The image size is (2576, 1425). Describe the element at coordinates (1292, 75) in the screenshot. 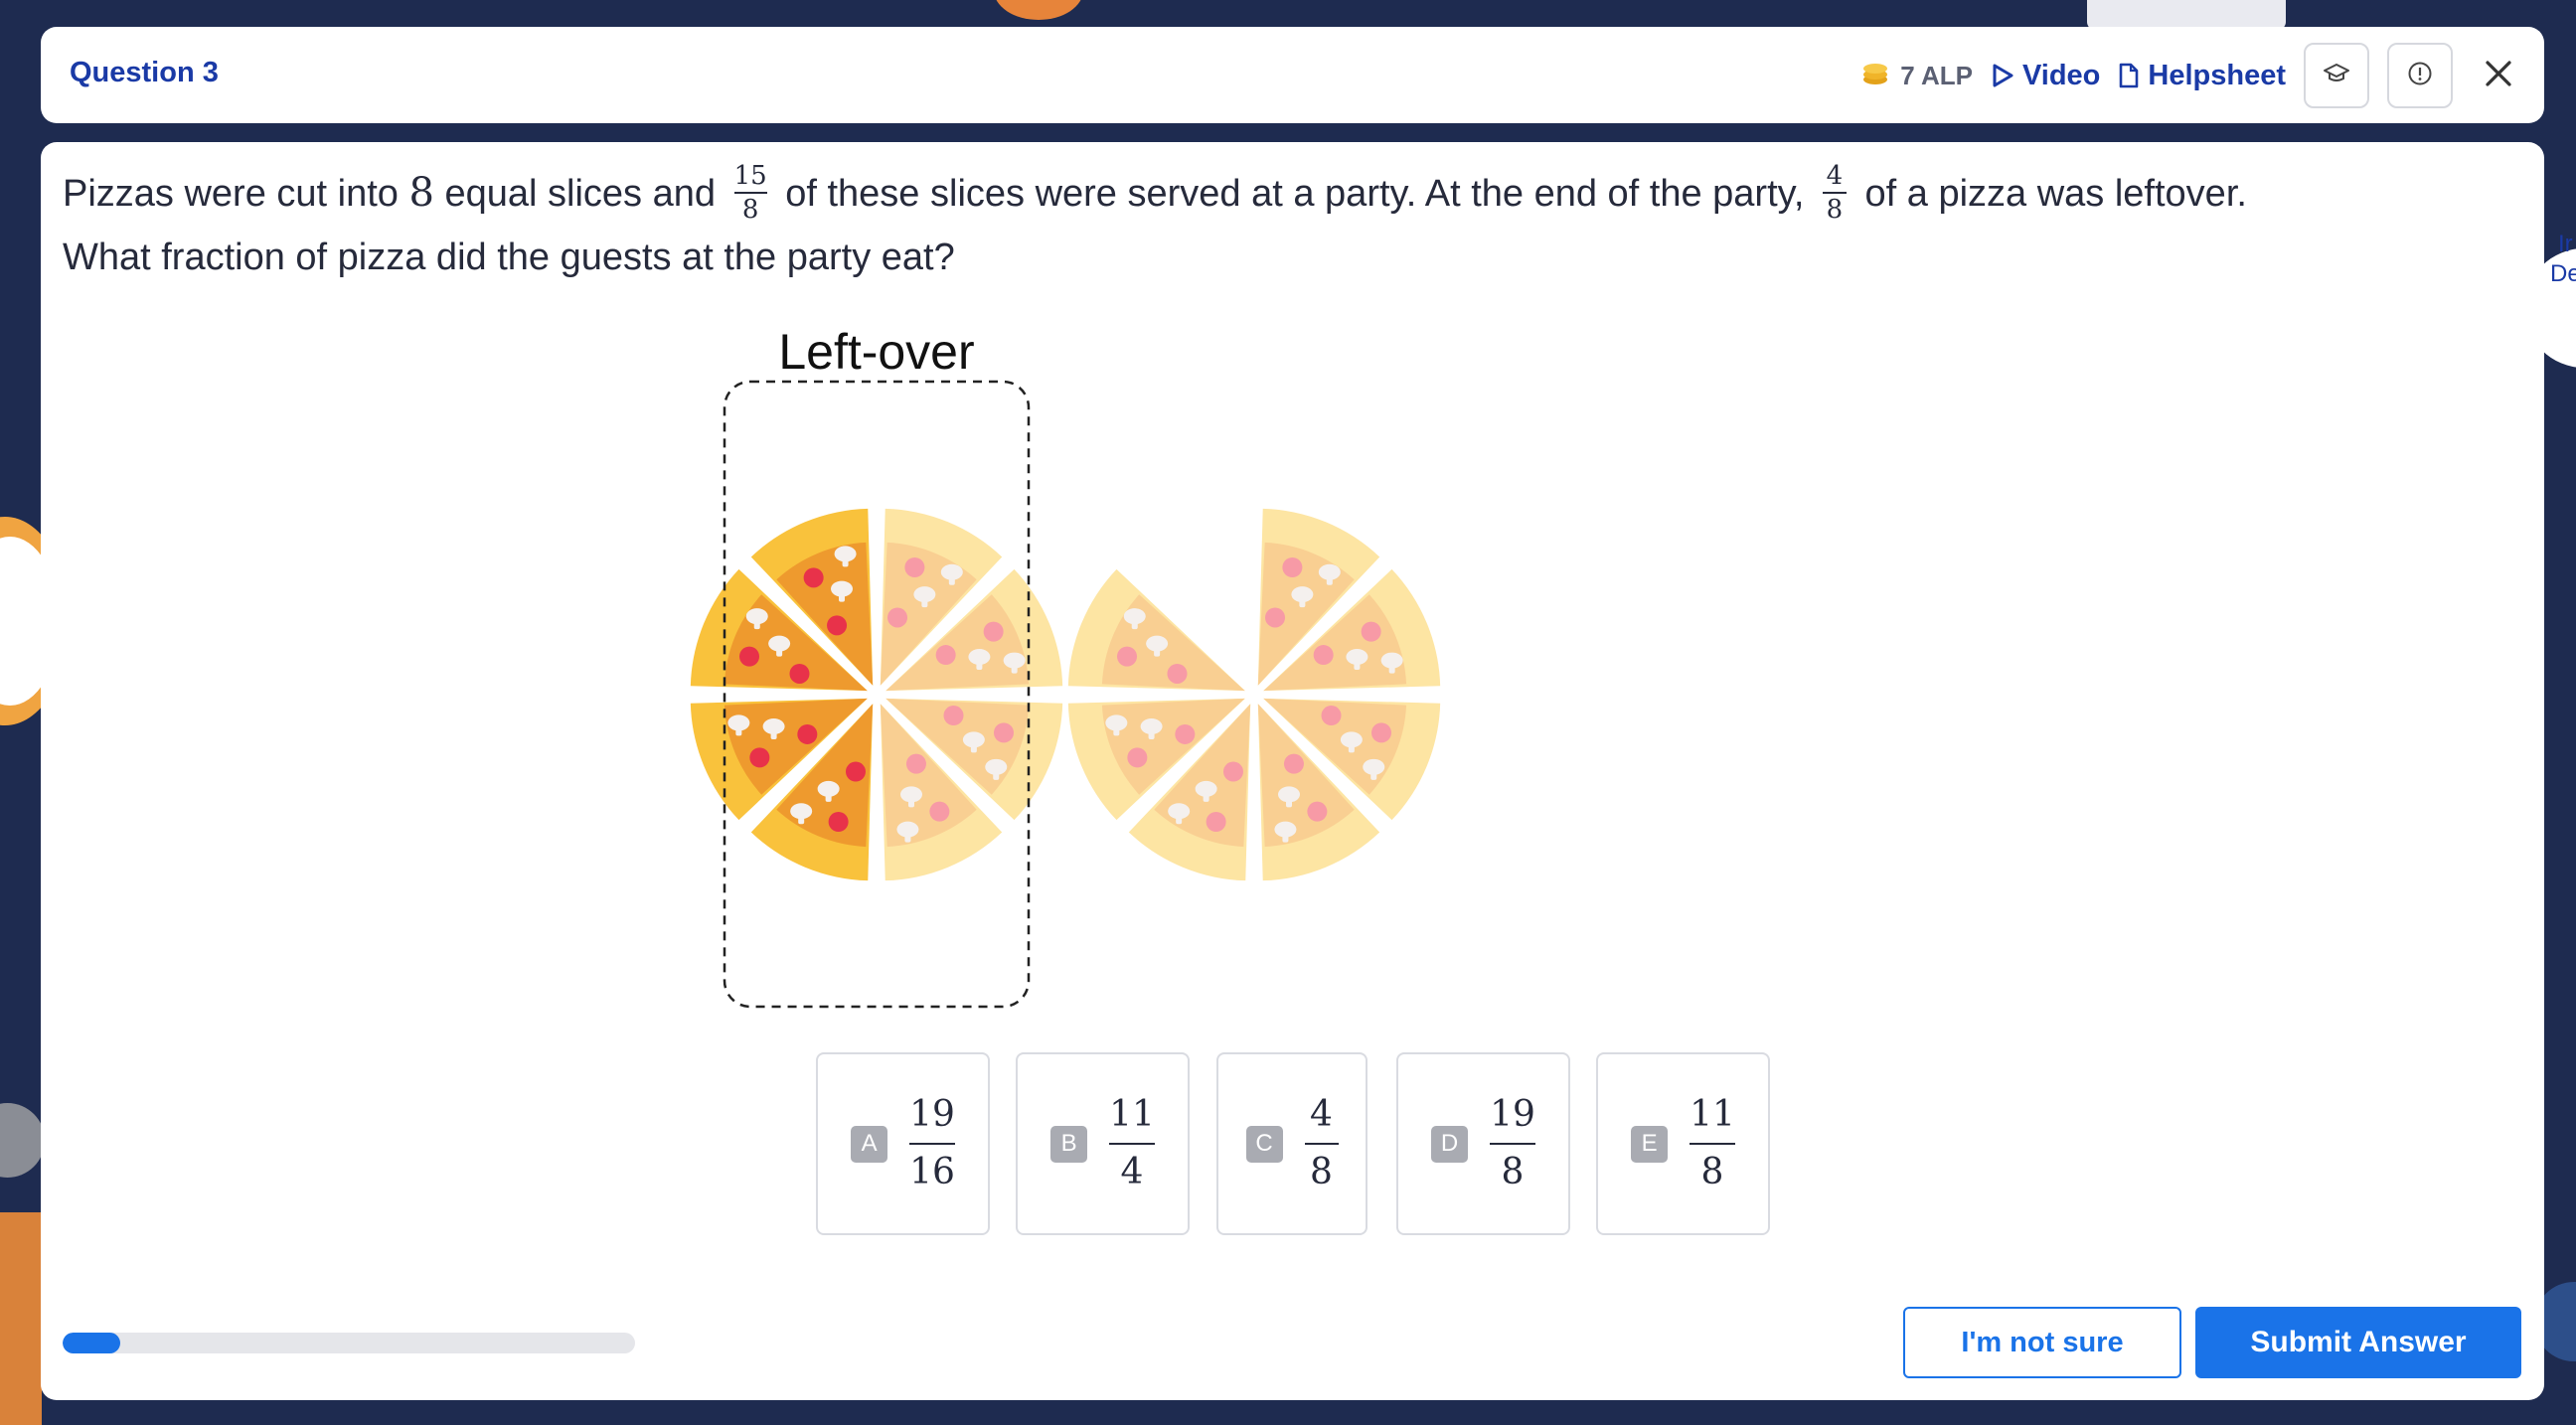

I see `question-header: Question 3 7 ALP Video Helpsheet` at that location.